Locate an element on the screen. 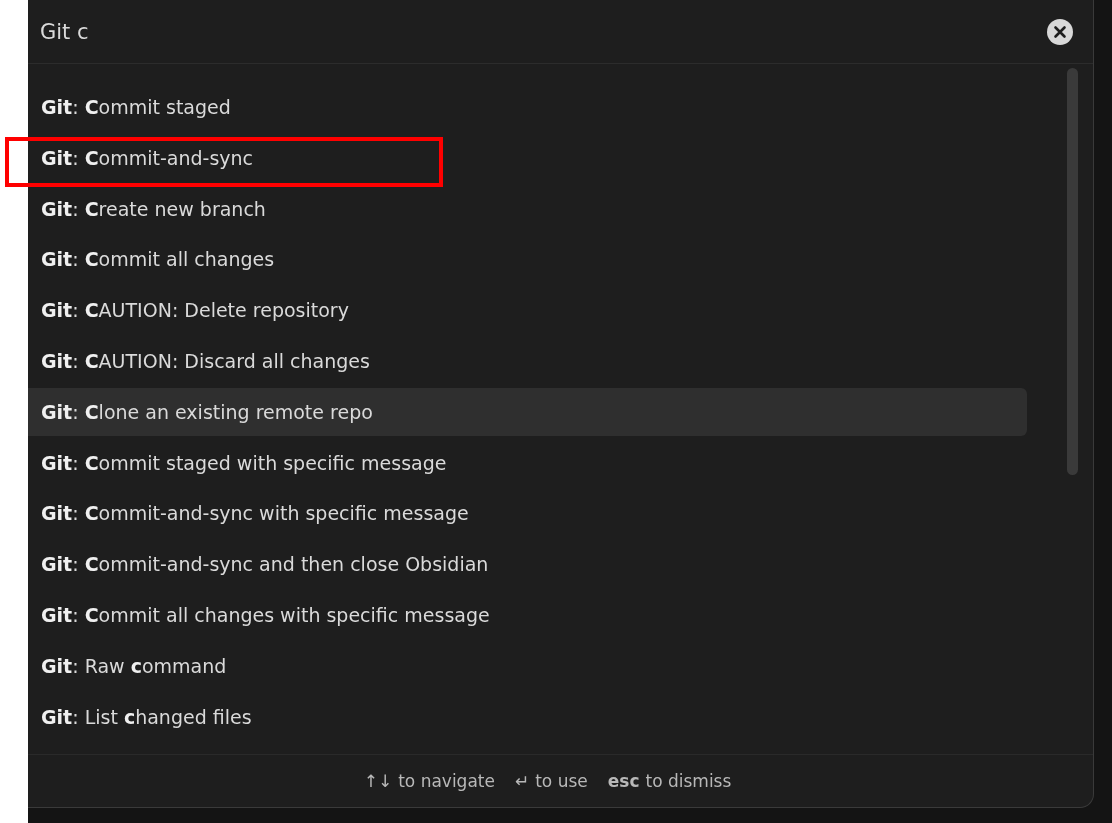 This screenshot has width=1112, height=823. command-item: Git: Commit-and-sync with specific message is located at coordinates (527, 513).